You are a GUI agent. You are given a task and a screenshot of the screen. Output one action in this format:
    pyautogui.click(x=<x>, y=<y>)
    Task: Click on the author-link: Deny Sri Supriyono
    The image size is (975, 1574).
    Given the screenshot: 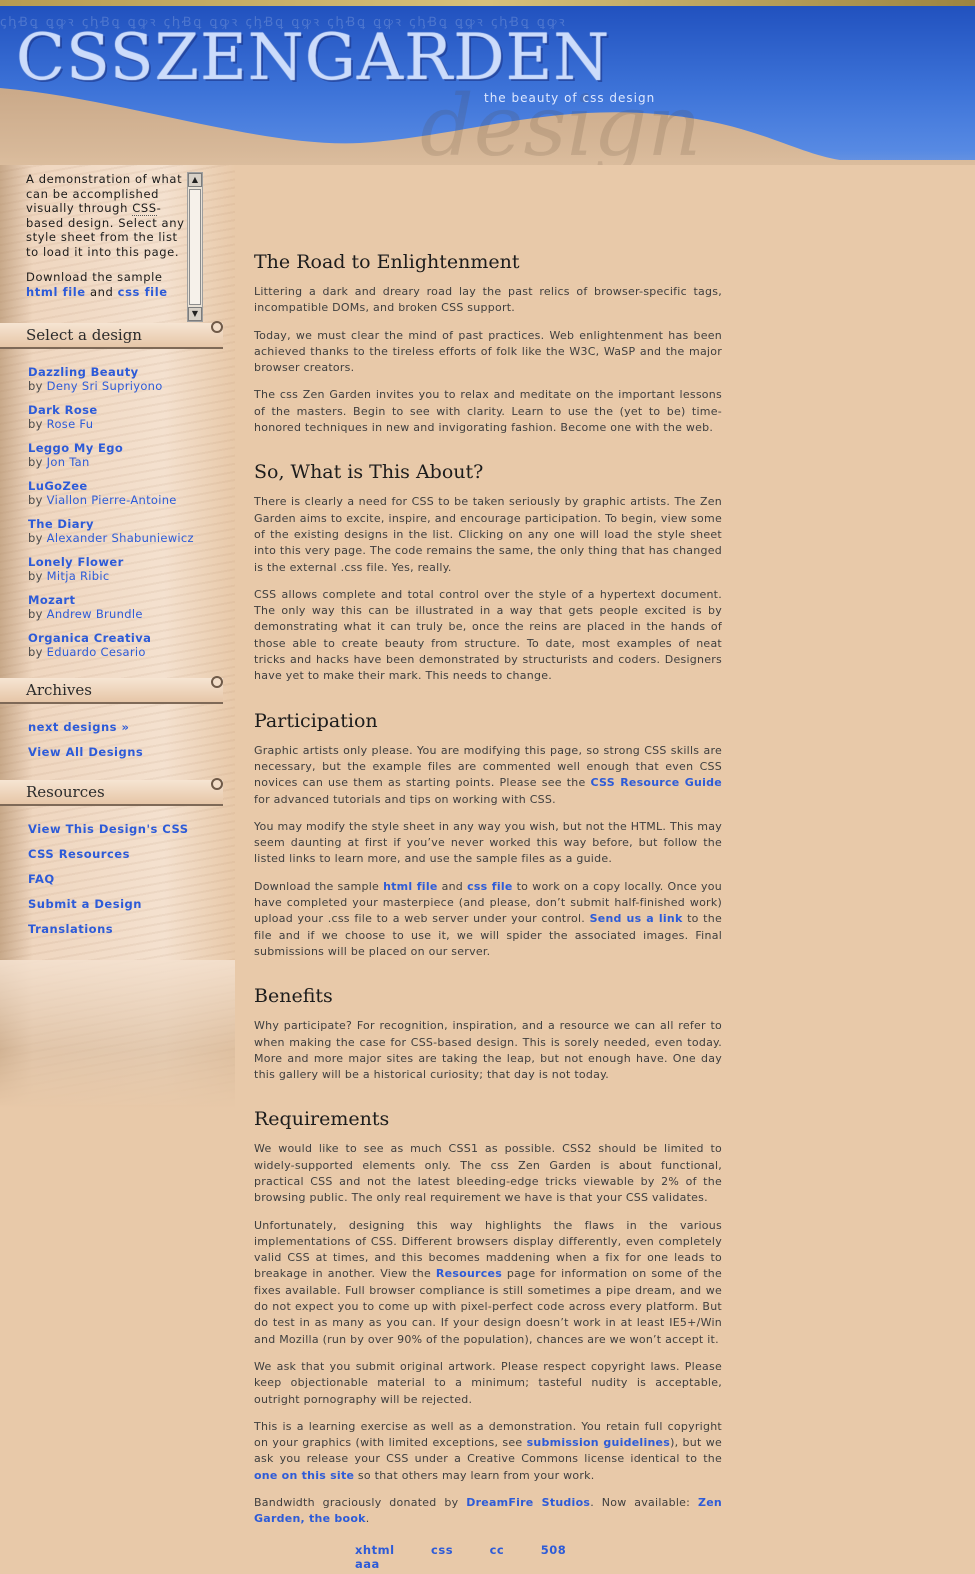 What is the action you would take?
    pyautogui.click(x=105, y=386)
    